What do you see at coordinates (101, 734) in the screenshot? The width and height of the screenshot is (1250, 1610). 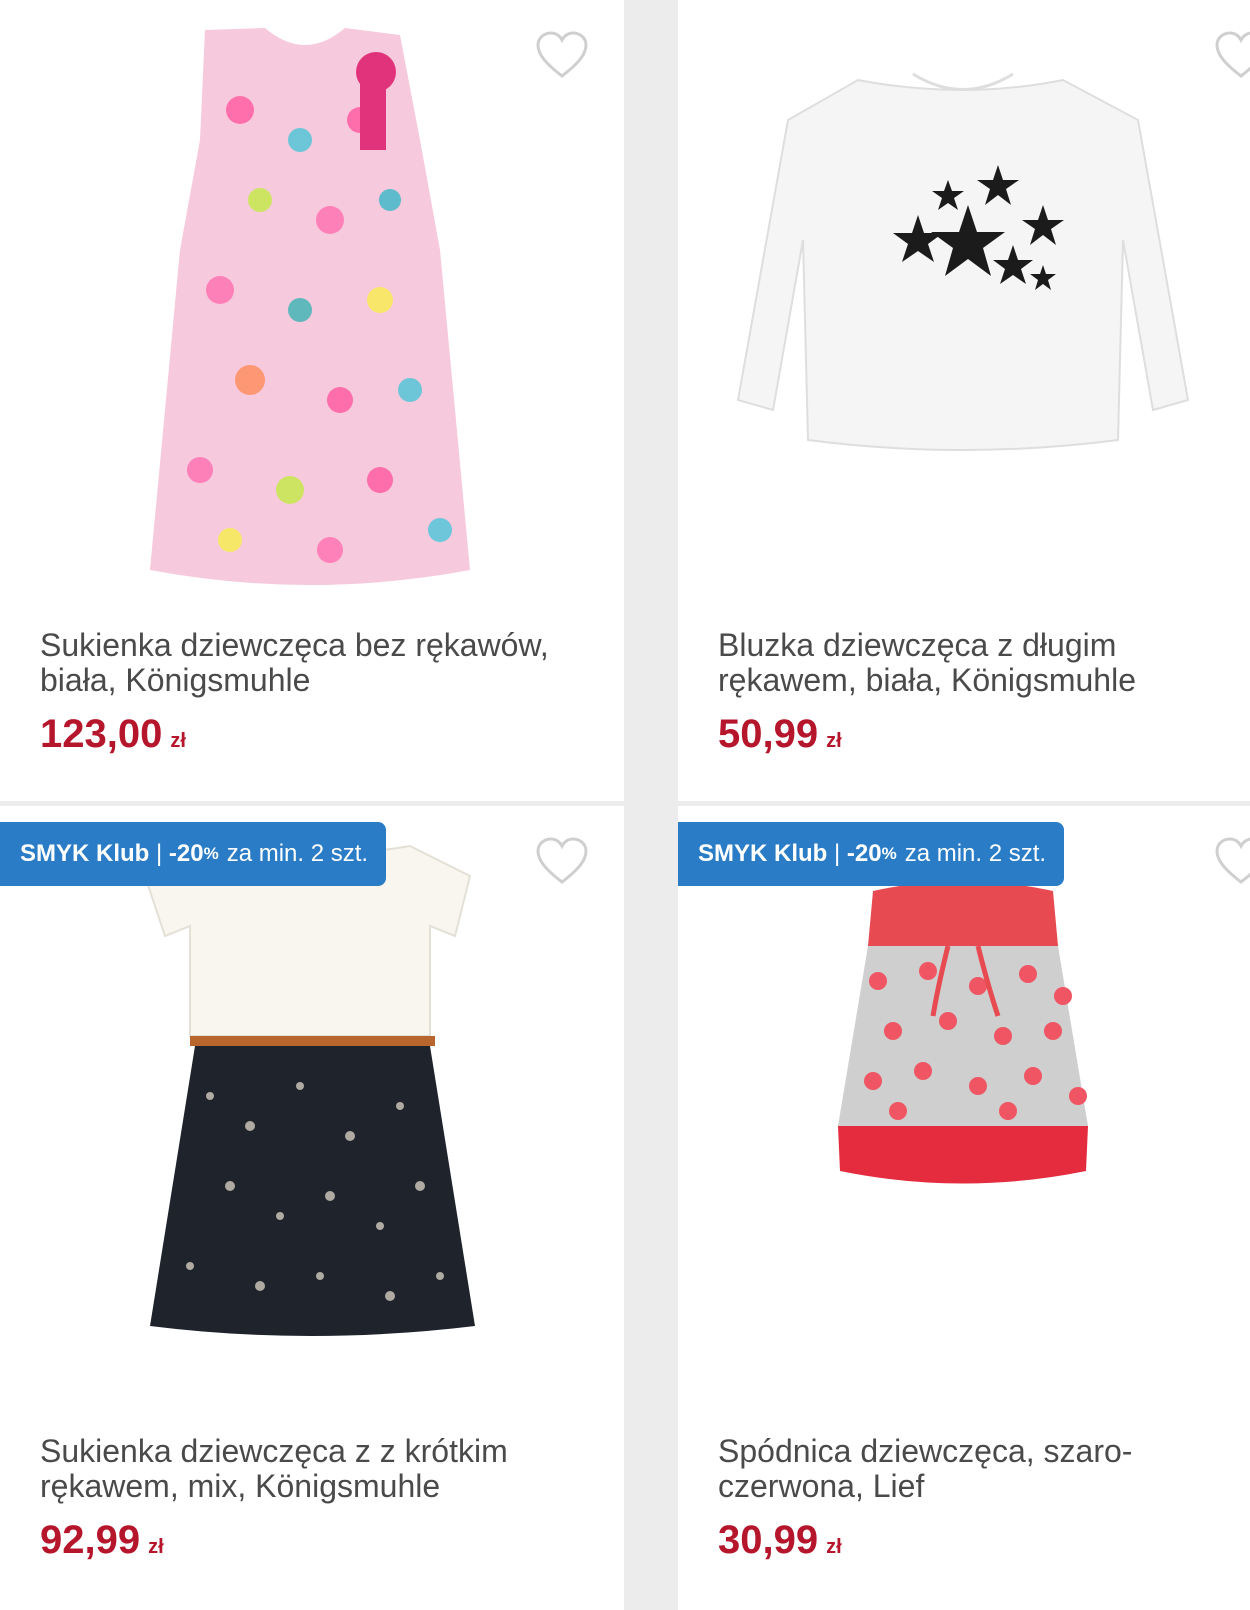 I see `price-value: 123,00` at bounding box center [101, 734].